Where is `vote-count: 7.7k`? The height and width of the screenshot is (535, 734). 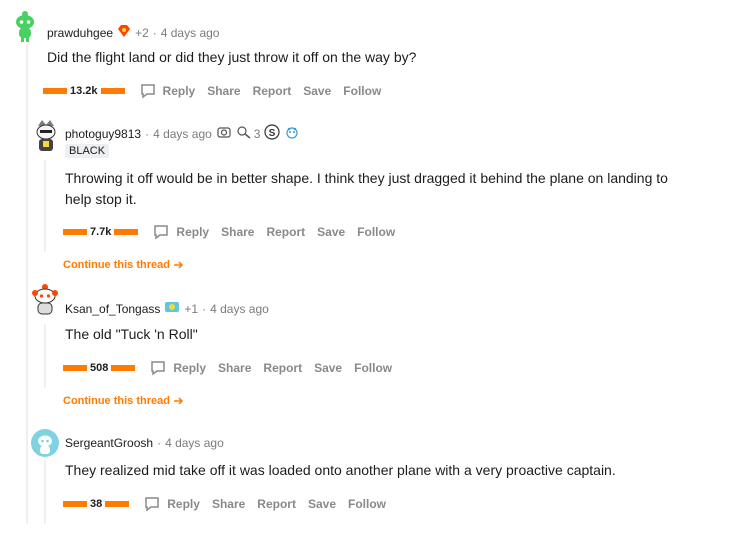 vote-count: 7.7k is located at coordinates (101, 232).